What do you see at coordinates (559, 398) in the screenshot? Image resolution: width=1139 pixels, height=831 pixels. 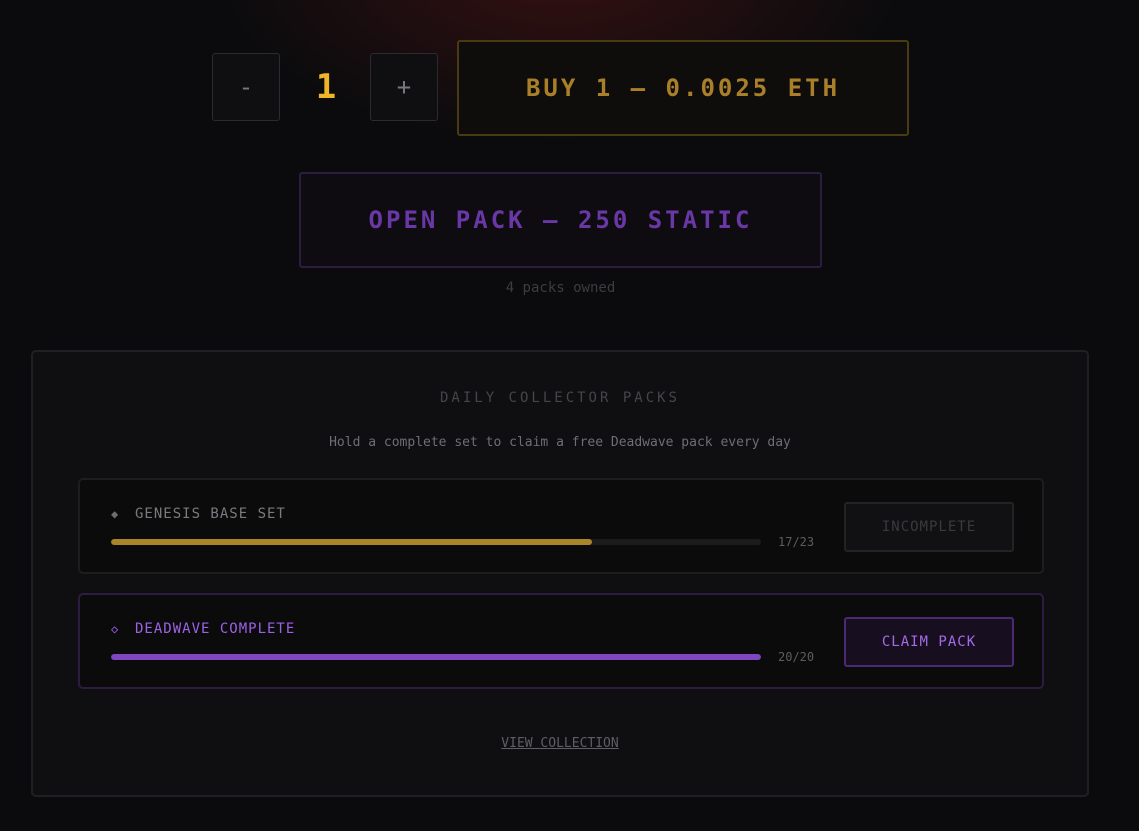 I see `panel-title: DAILY COLLECTOR PACKS` at bounding box center [559, 398].